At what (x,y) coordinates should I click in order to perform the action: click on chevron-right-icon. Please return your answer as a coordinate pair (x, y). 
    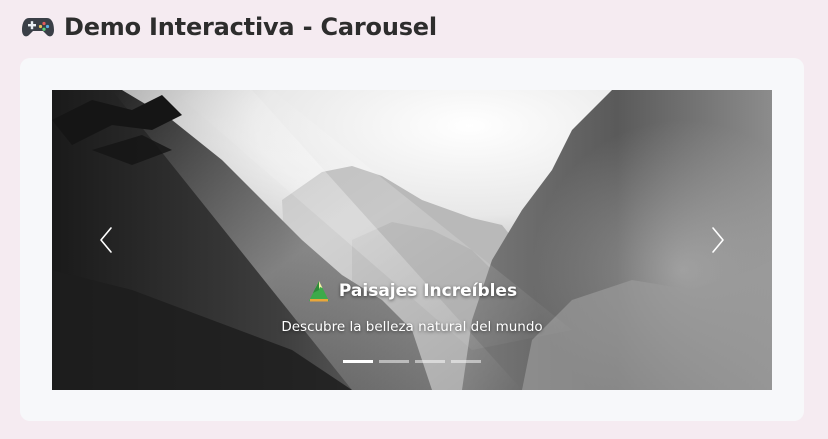
    Looking at the image, I should click on (718, 240).